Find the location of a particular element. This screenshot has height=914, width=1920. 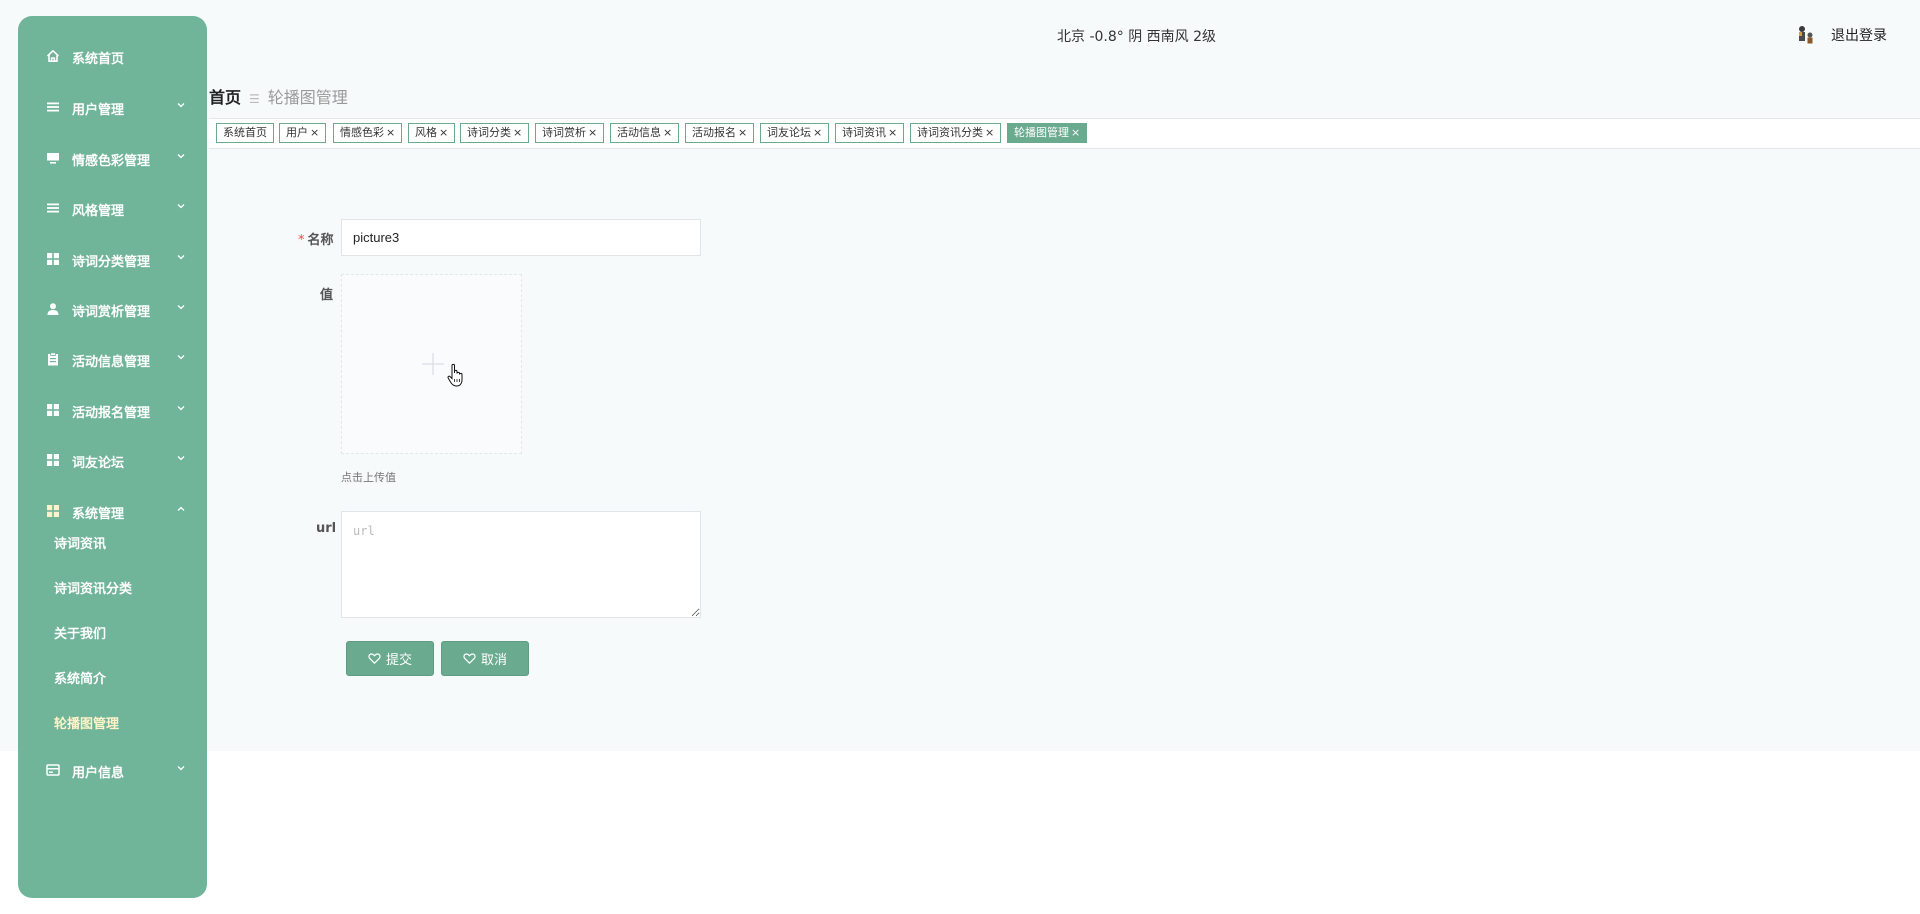

tag-home: 系统首页 is located at coordinates (245, 133).